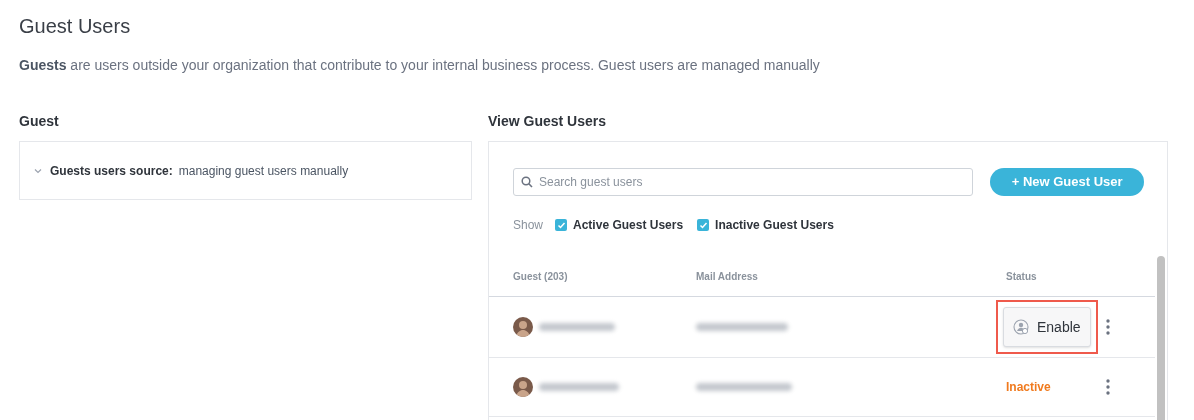  What do you see at coordinates (774, 225) in the screenshot?
I see `checkbox-label: Inactive Guest Users` at bounding box center [774, 225].